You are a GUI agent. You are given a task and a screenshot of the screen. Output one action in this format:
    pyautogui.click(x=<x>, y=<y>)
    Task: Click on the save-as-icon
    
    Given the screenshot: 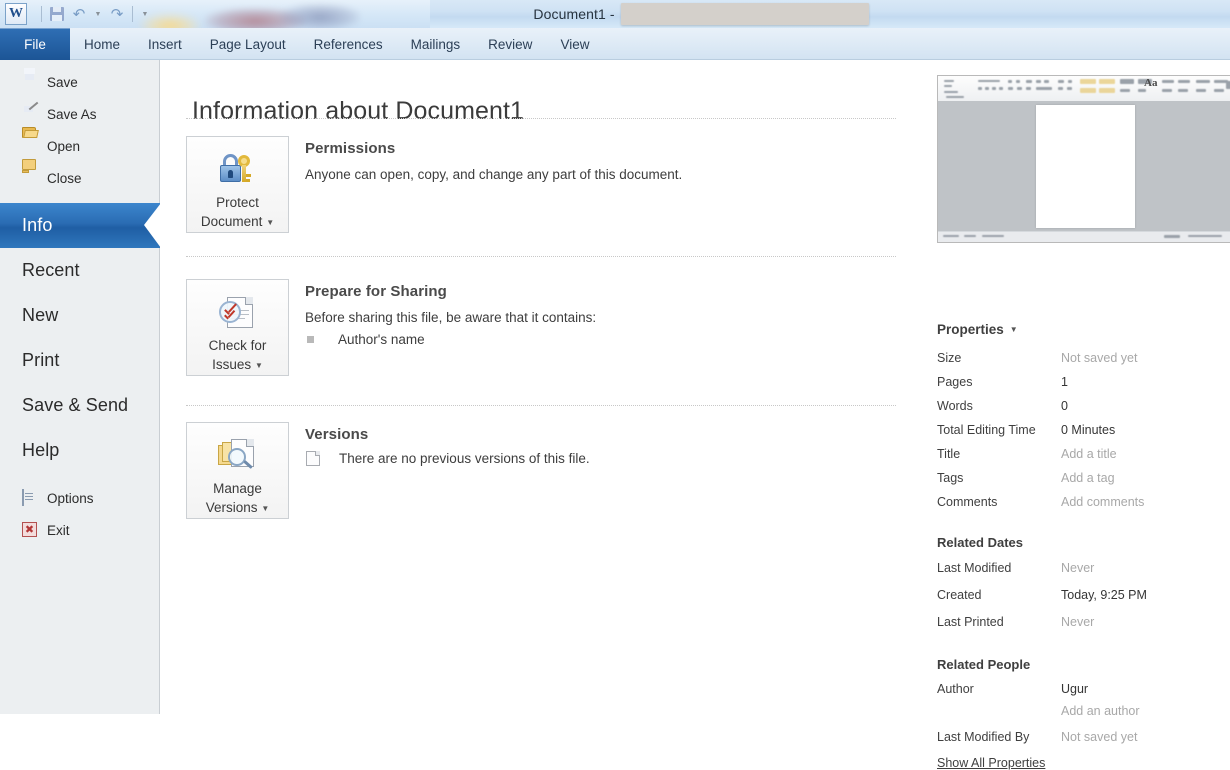 What is the action you would take?
    pyautogui.click(x=30, y=114)
    